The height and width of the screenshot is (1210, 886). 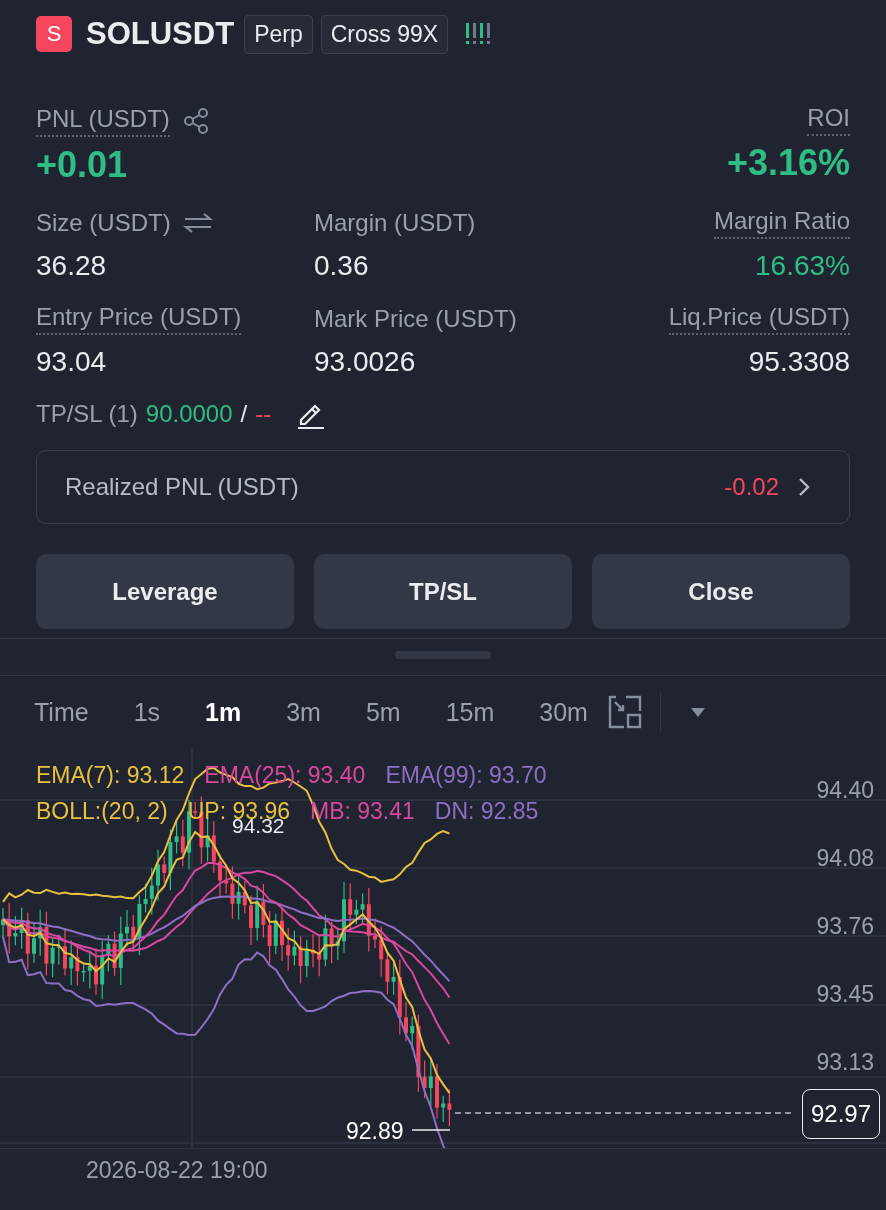 What do you see at coordinates (759, 319) in the screenshot?
I see `stat-label: Liq.Price (USDT)` at bounding box center [759, 319].